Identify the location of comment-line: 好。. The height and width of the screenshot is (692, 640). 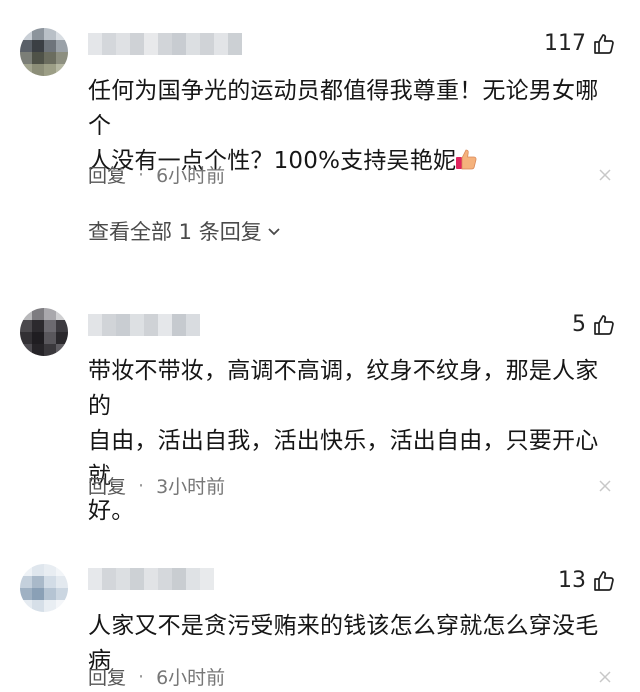
(111, 511).